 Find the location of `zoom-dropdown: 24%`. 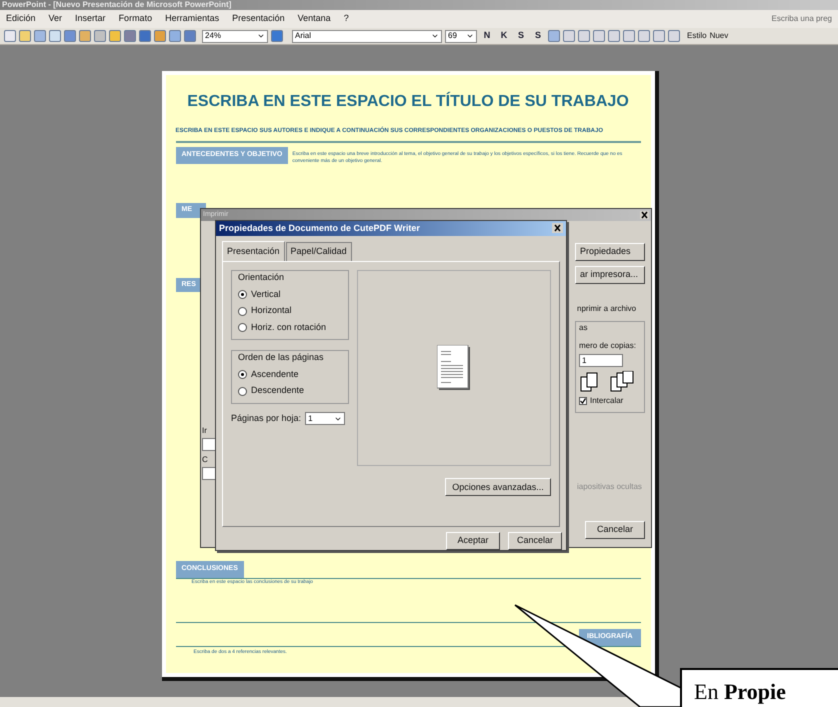

zoom-dropdown: 24% is located at coordinates (235, 36).